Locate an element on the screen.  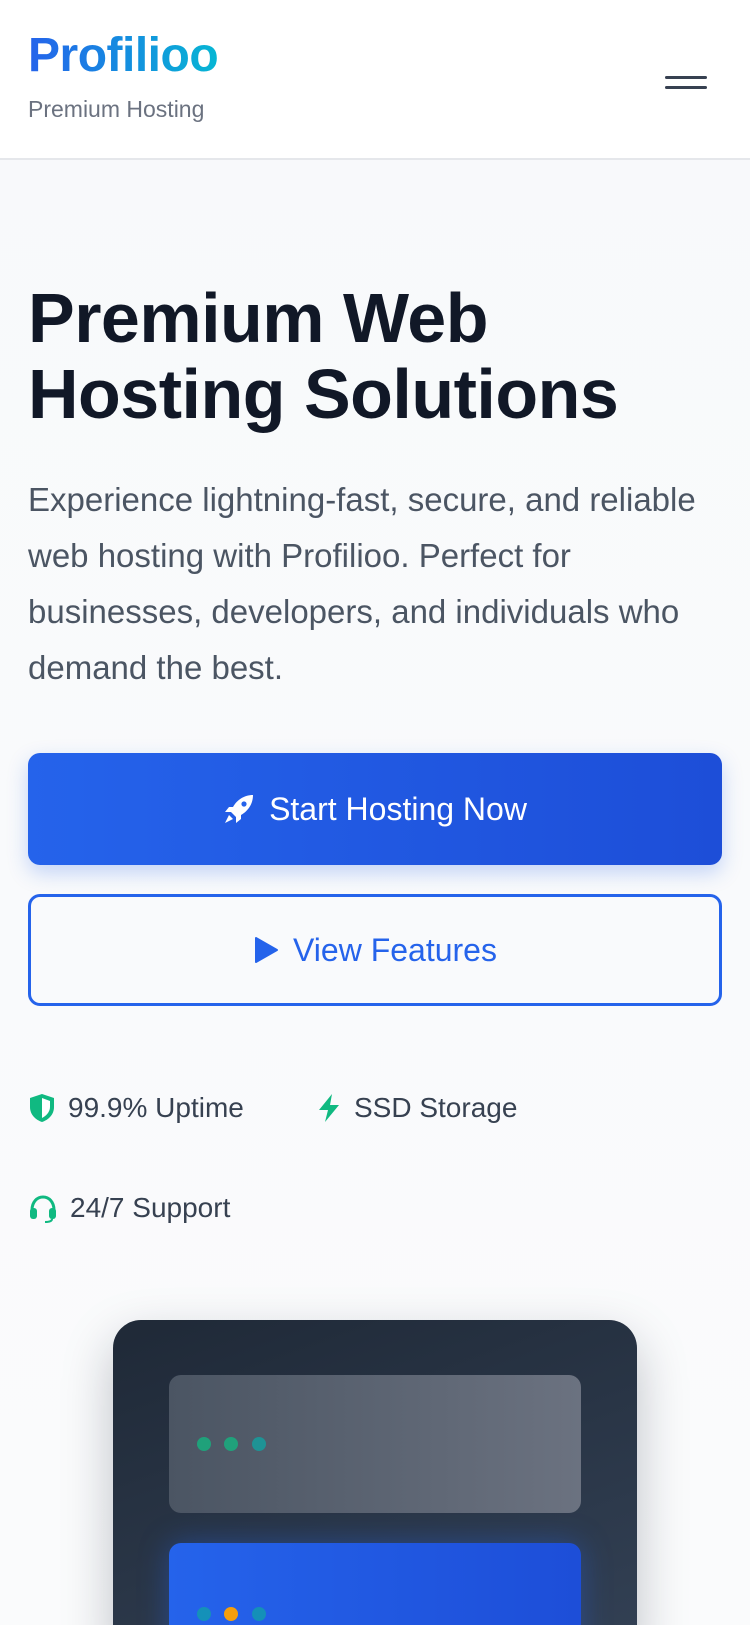
hero-title-line-1: Premium Web is located at coordinates (258, 318).